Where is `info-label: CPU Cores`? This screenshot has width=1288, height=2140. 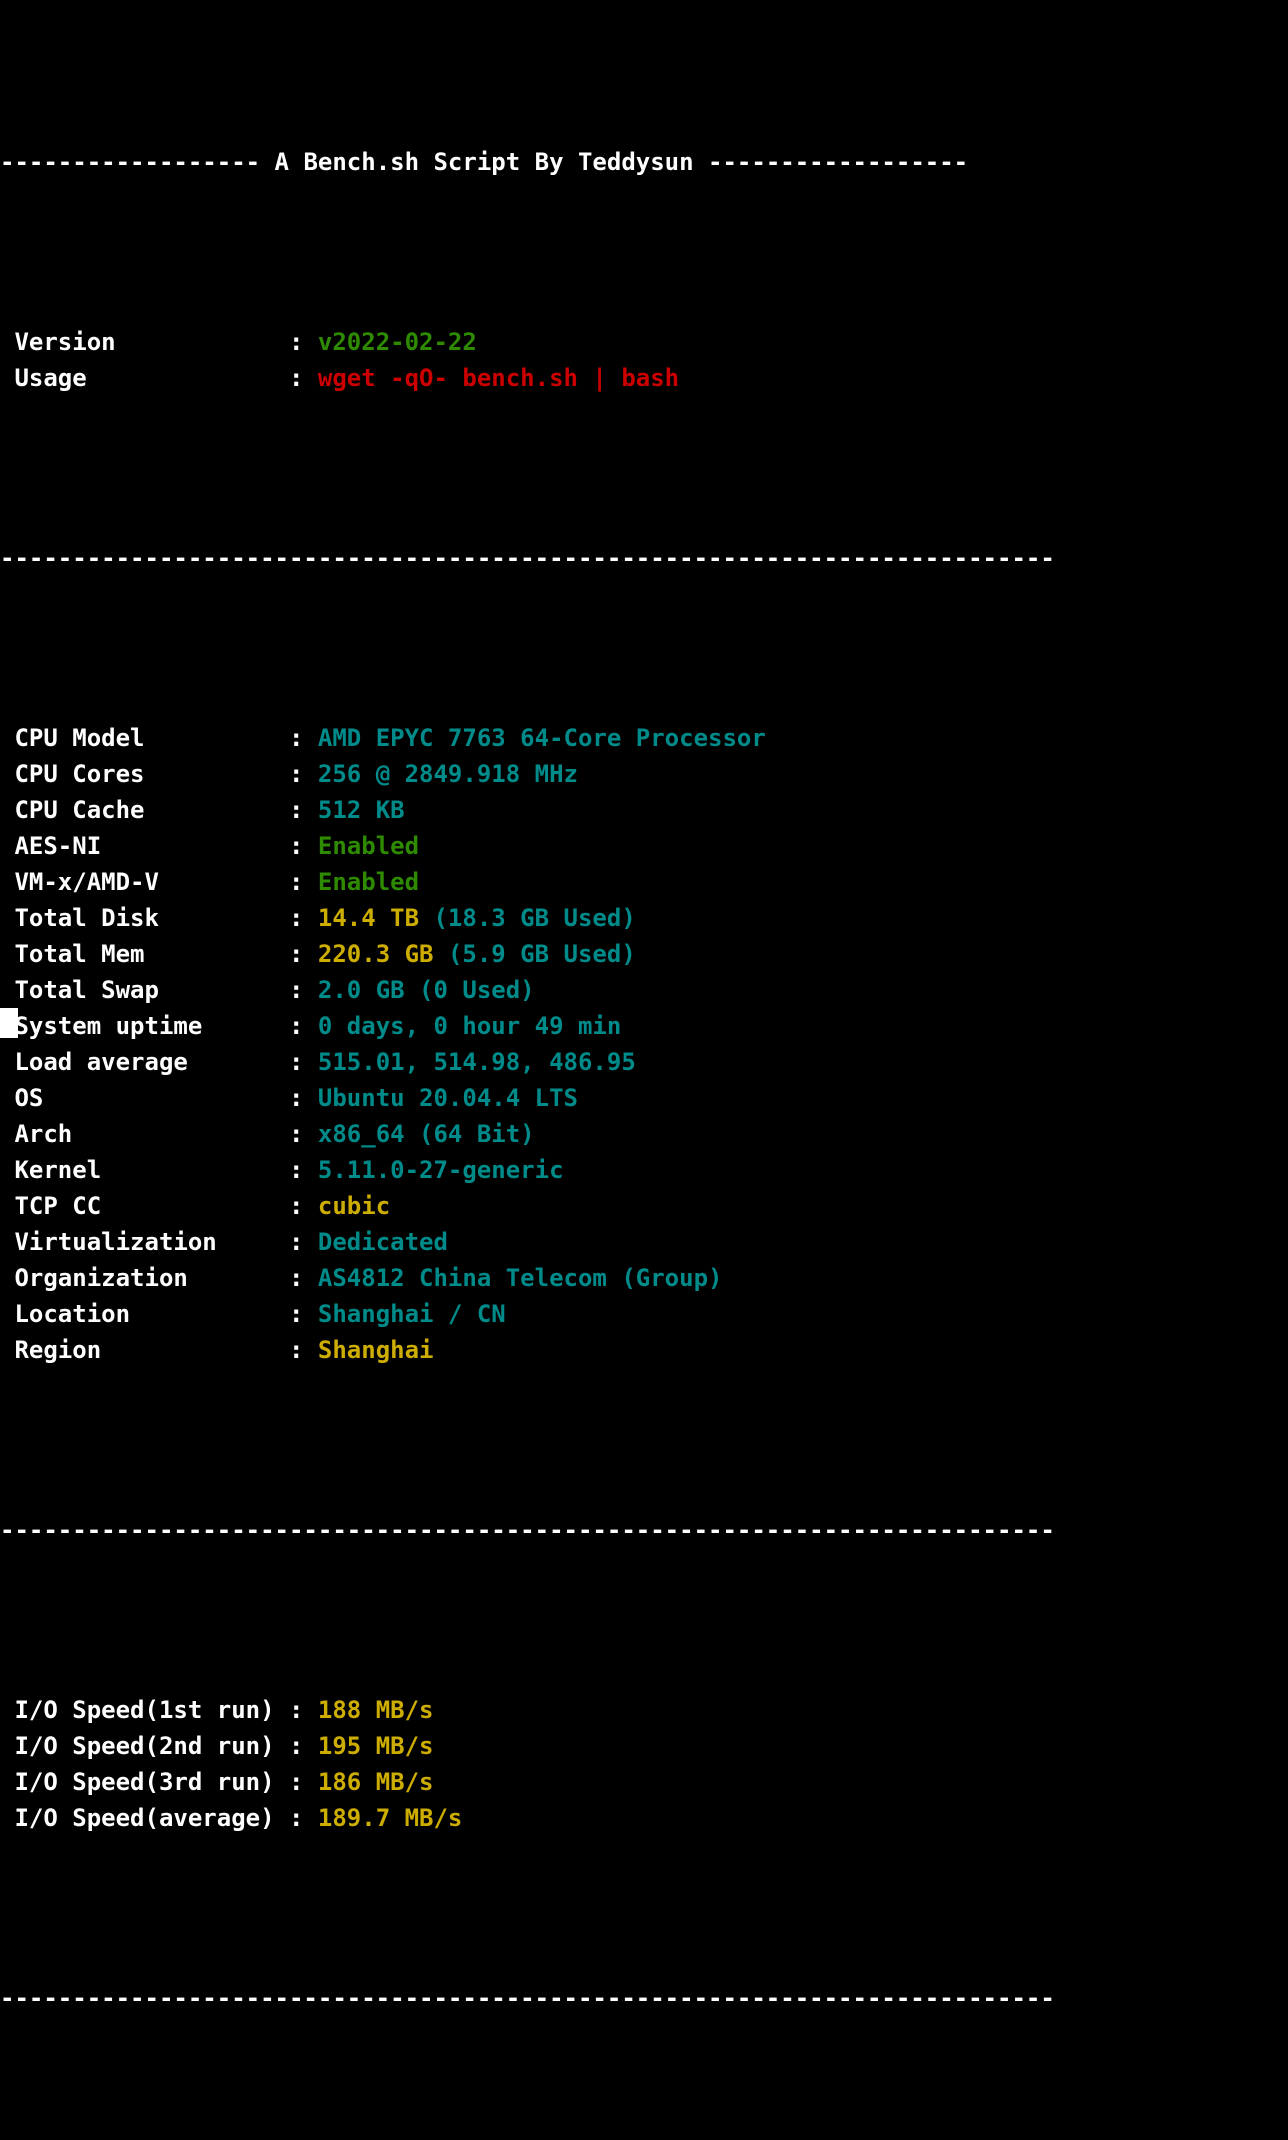 info-label: CPU Cores is located at coordinates (144, 774).